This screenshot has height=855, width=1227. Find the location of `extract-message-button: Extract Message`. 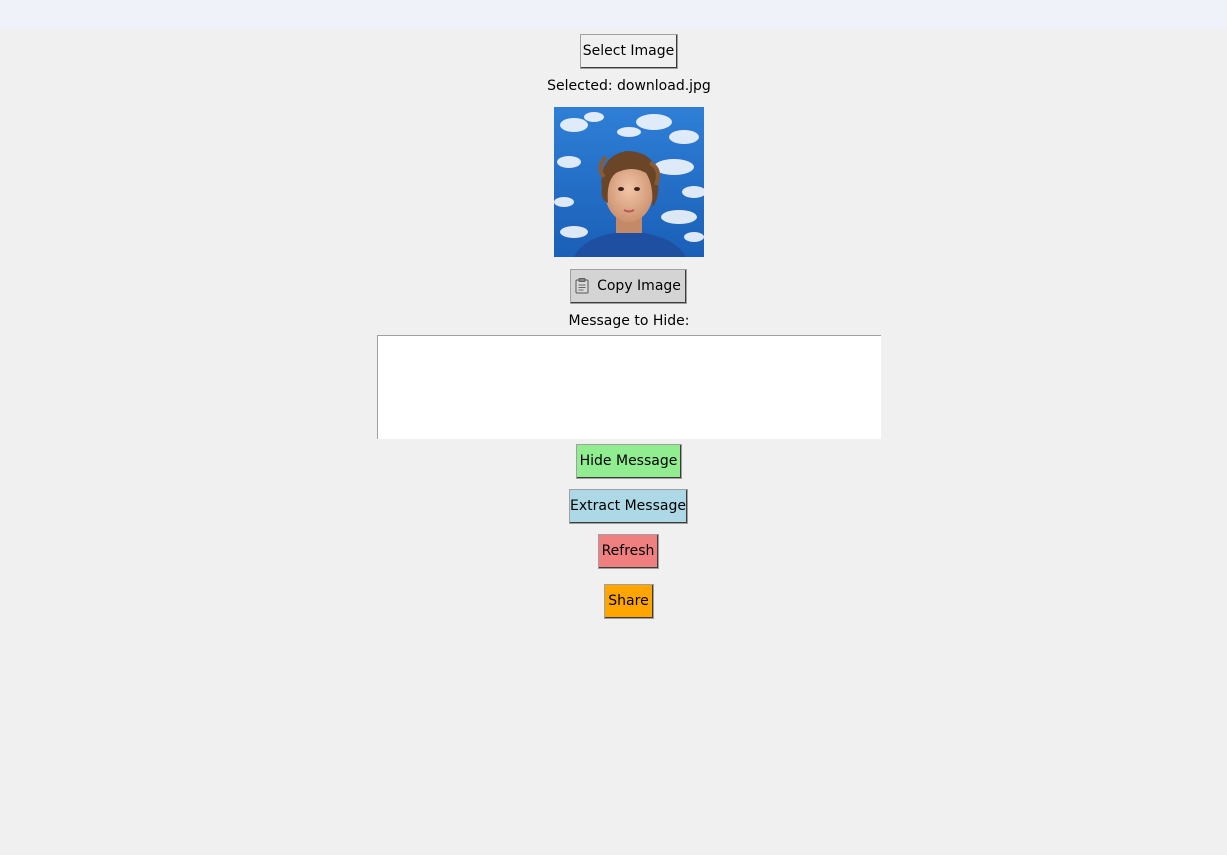

extract-message-button: Extract Message is located at coordinates (628, 506).